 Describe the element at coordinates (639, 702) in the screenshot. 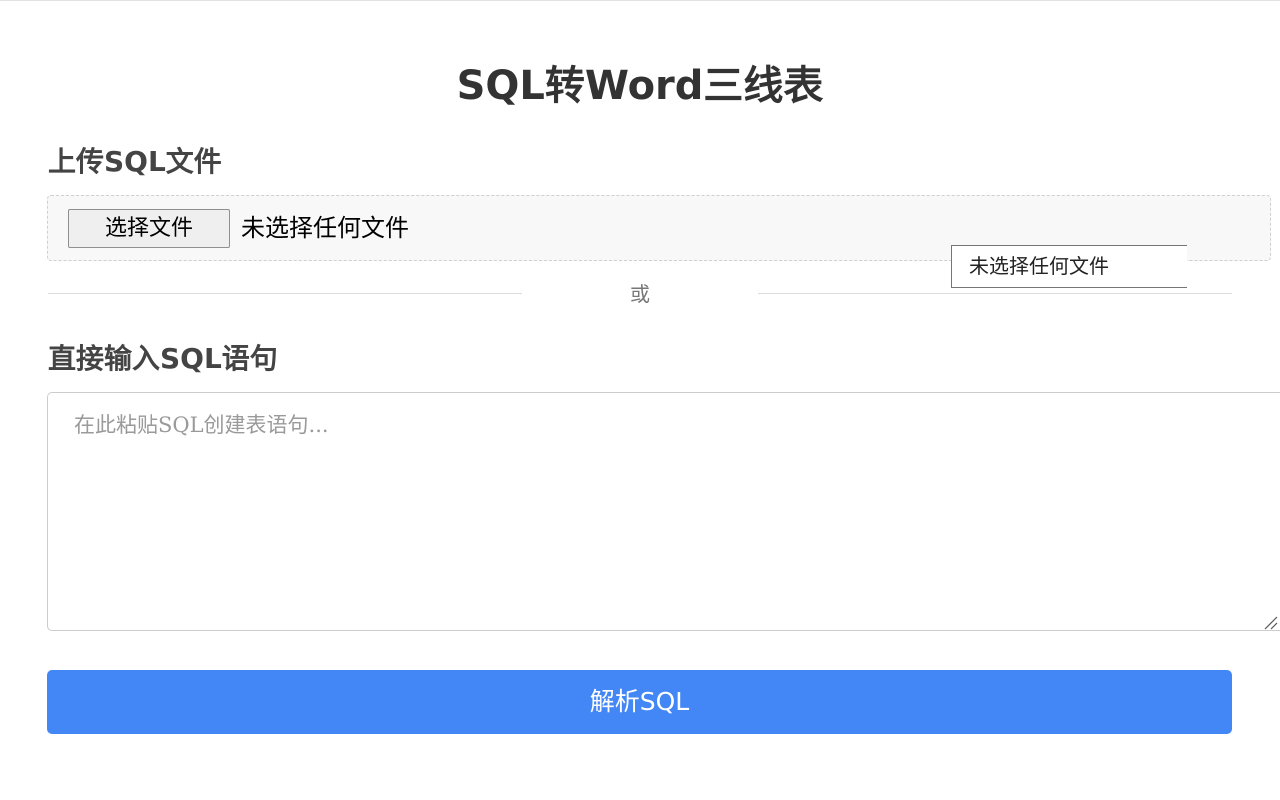

I see `parse-sql-button: 解析SQL` at that location.